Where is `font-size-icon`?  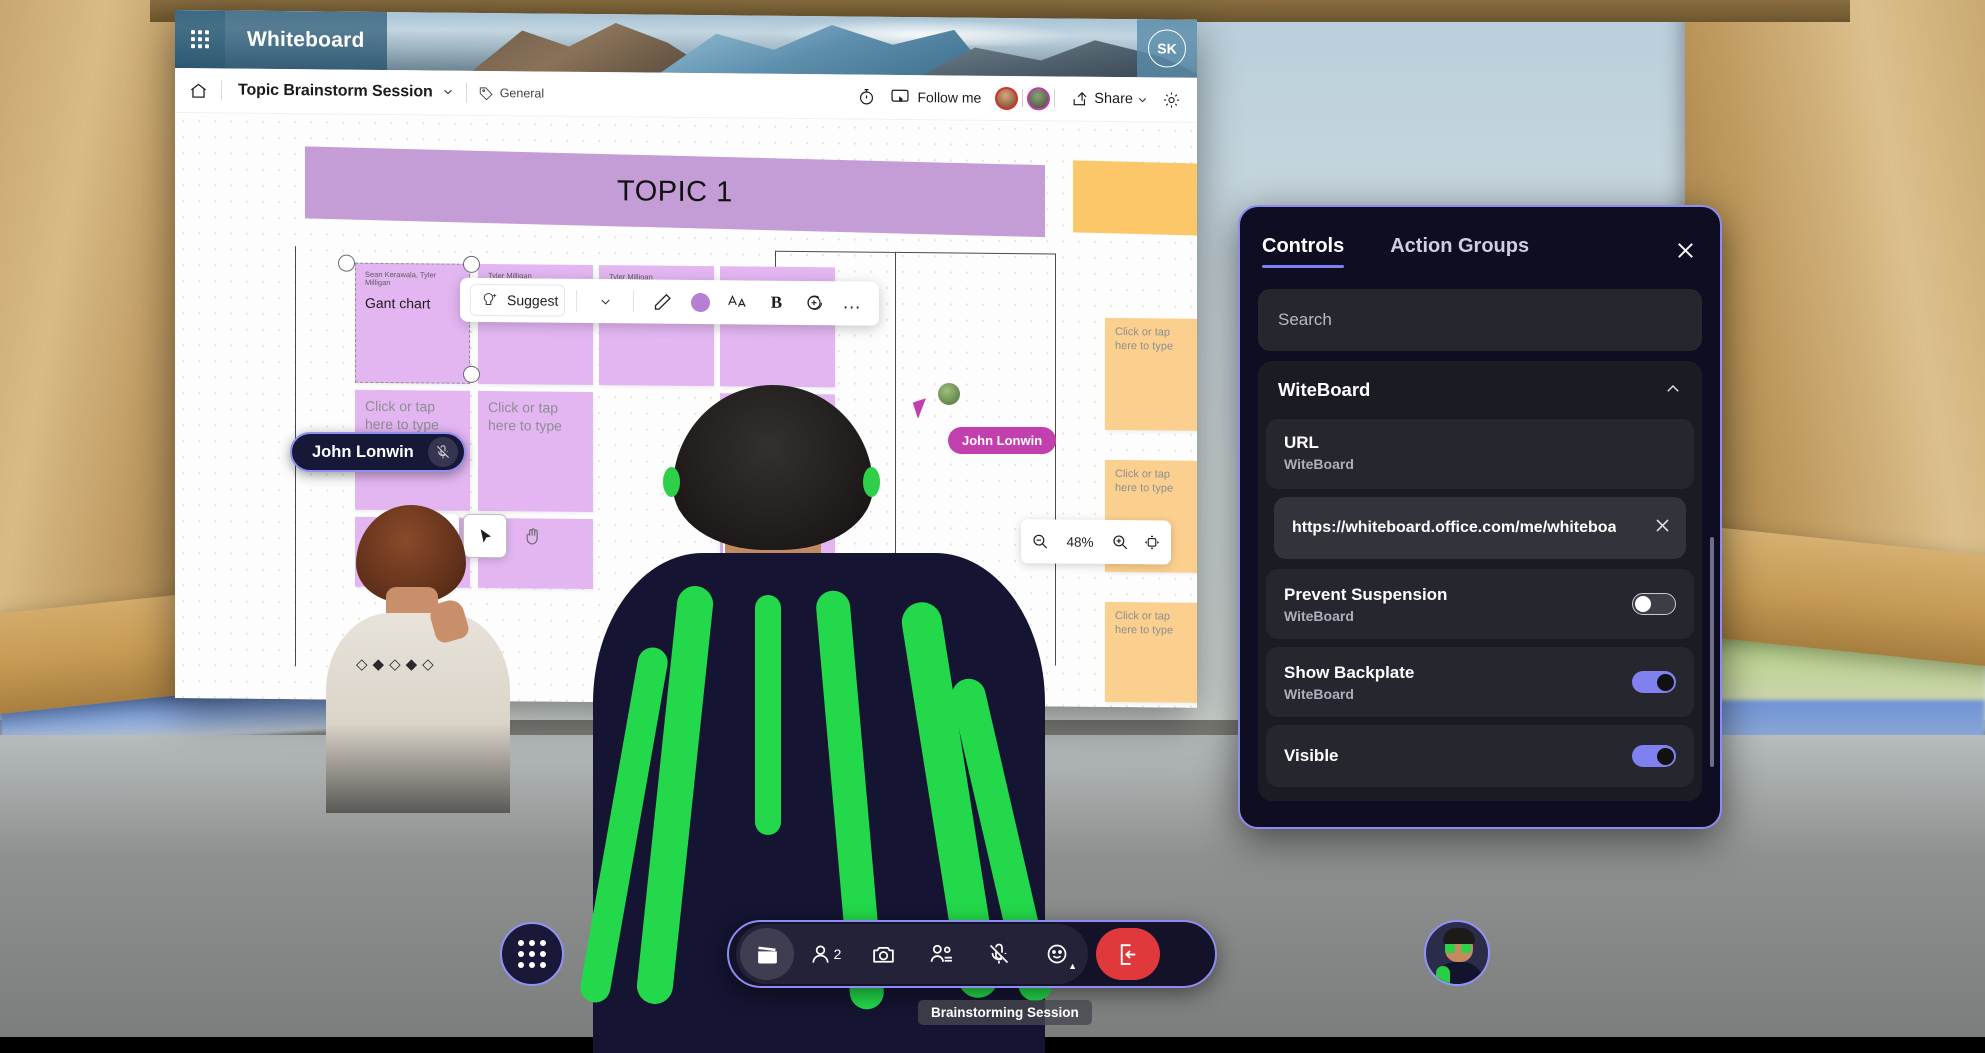 font-size-icon is located at coordinates (738, 302).